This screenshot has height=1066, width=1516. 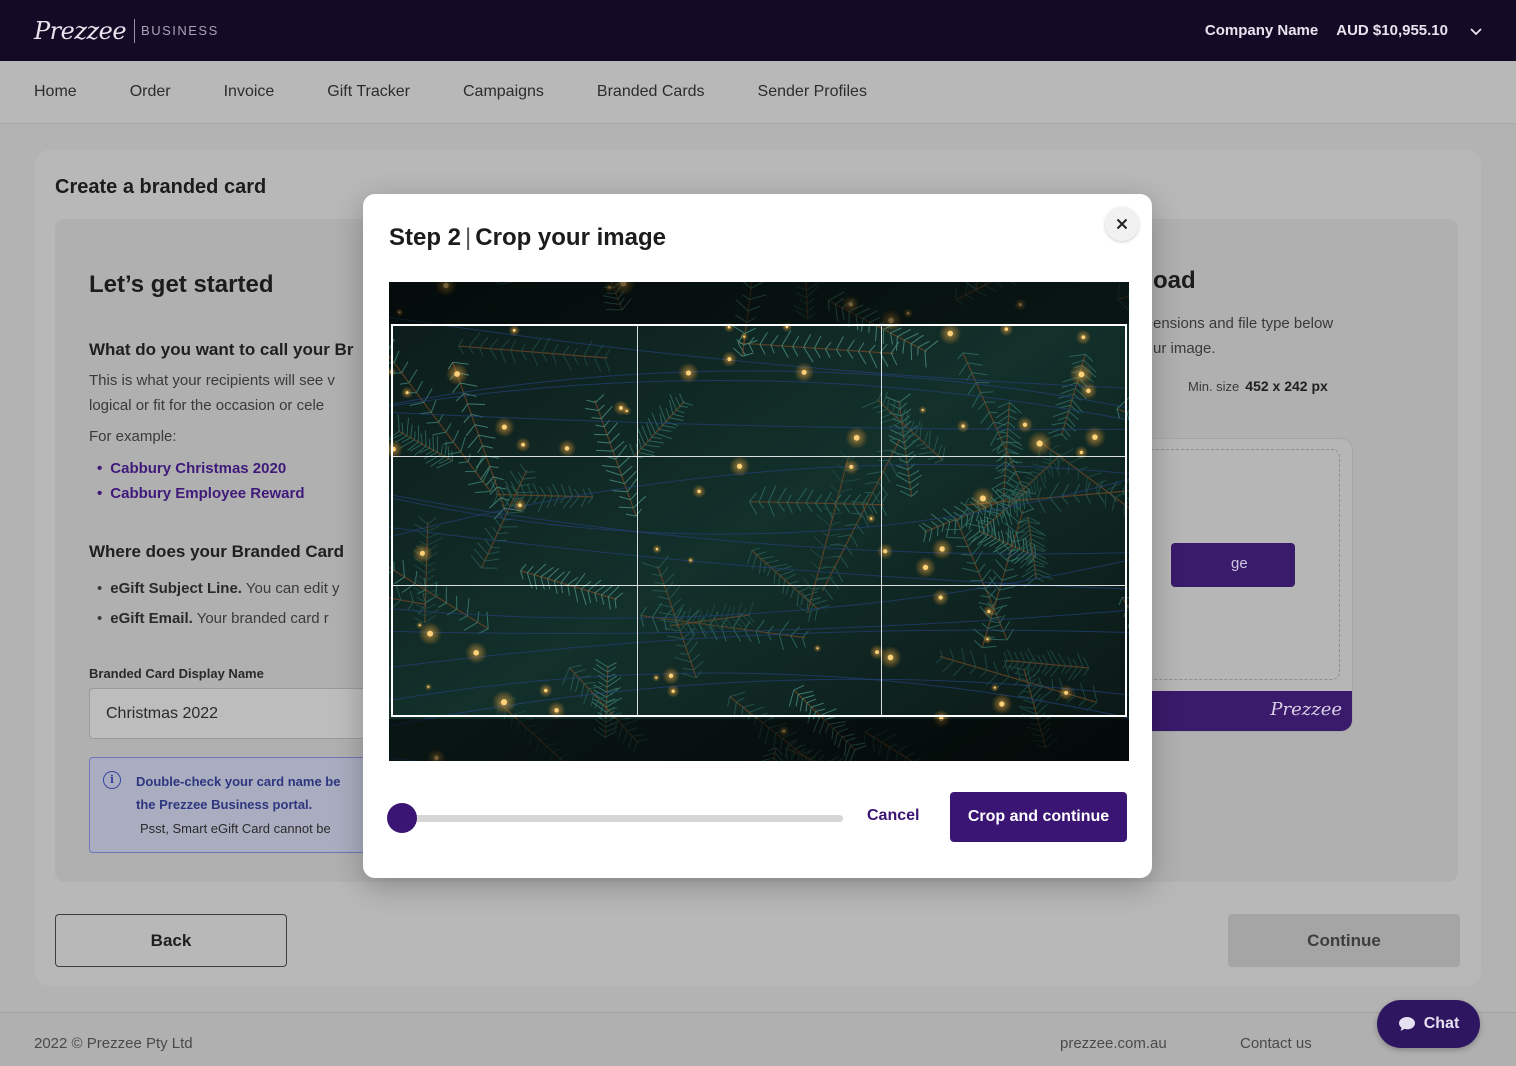 I want to click on close-icon, so click(x=1122, y=224).